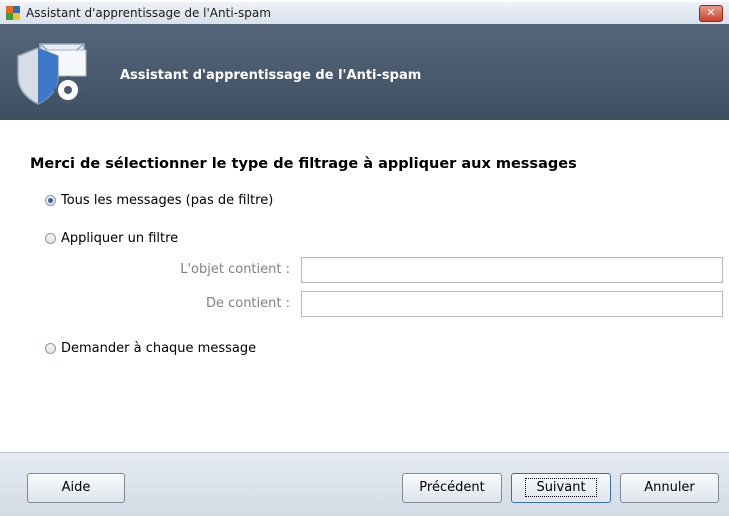 Image resolution: width=729 pixels, height=516 pixels. I want to click on from-field-label: De contient :, so click(247, 303).